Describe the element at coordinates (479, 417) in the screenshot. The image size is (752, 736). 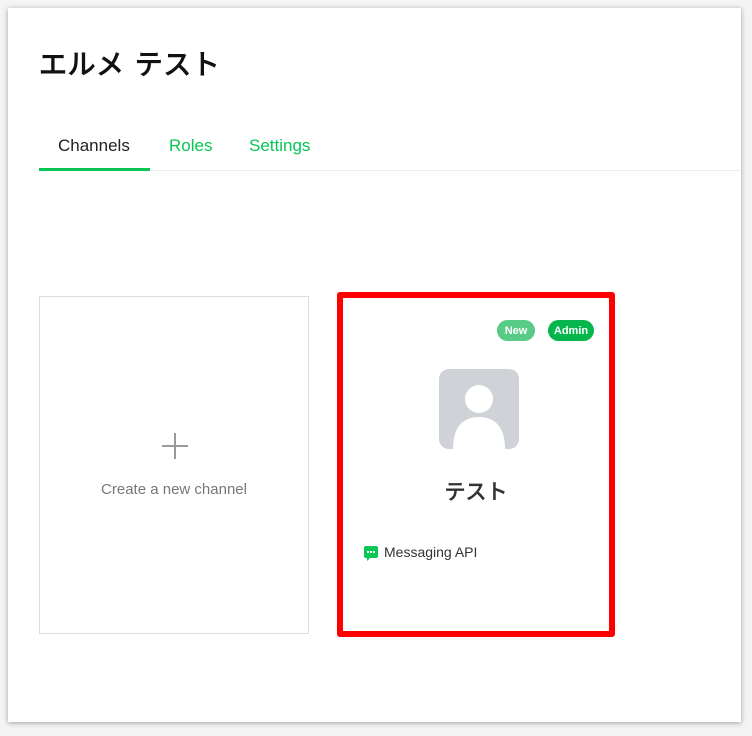
I see `user-silhouette-icon` at that location.